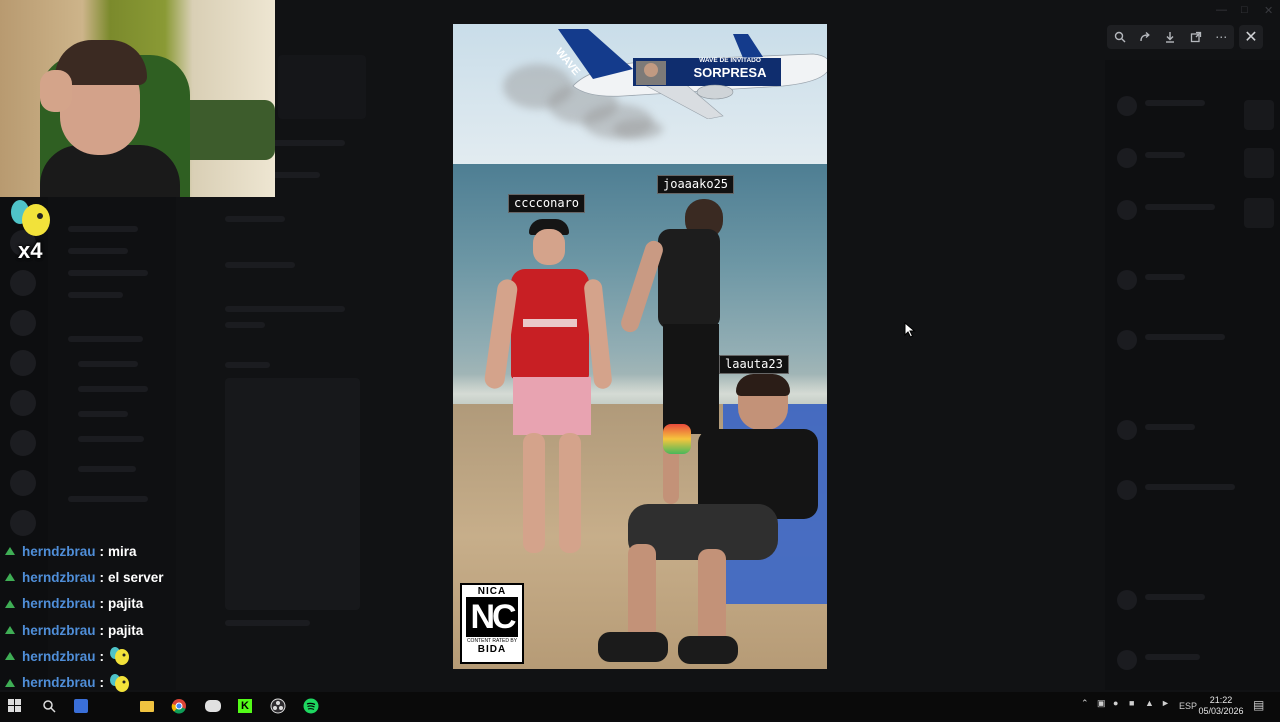  Describe the element at coordinates (547, 389) in the screenshot. I see `person-red-jersey` at that location.